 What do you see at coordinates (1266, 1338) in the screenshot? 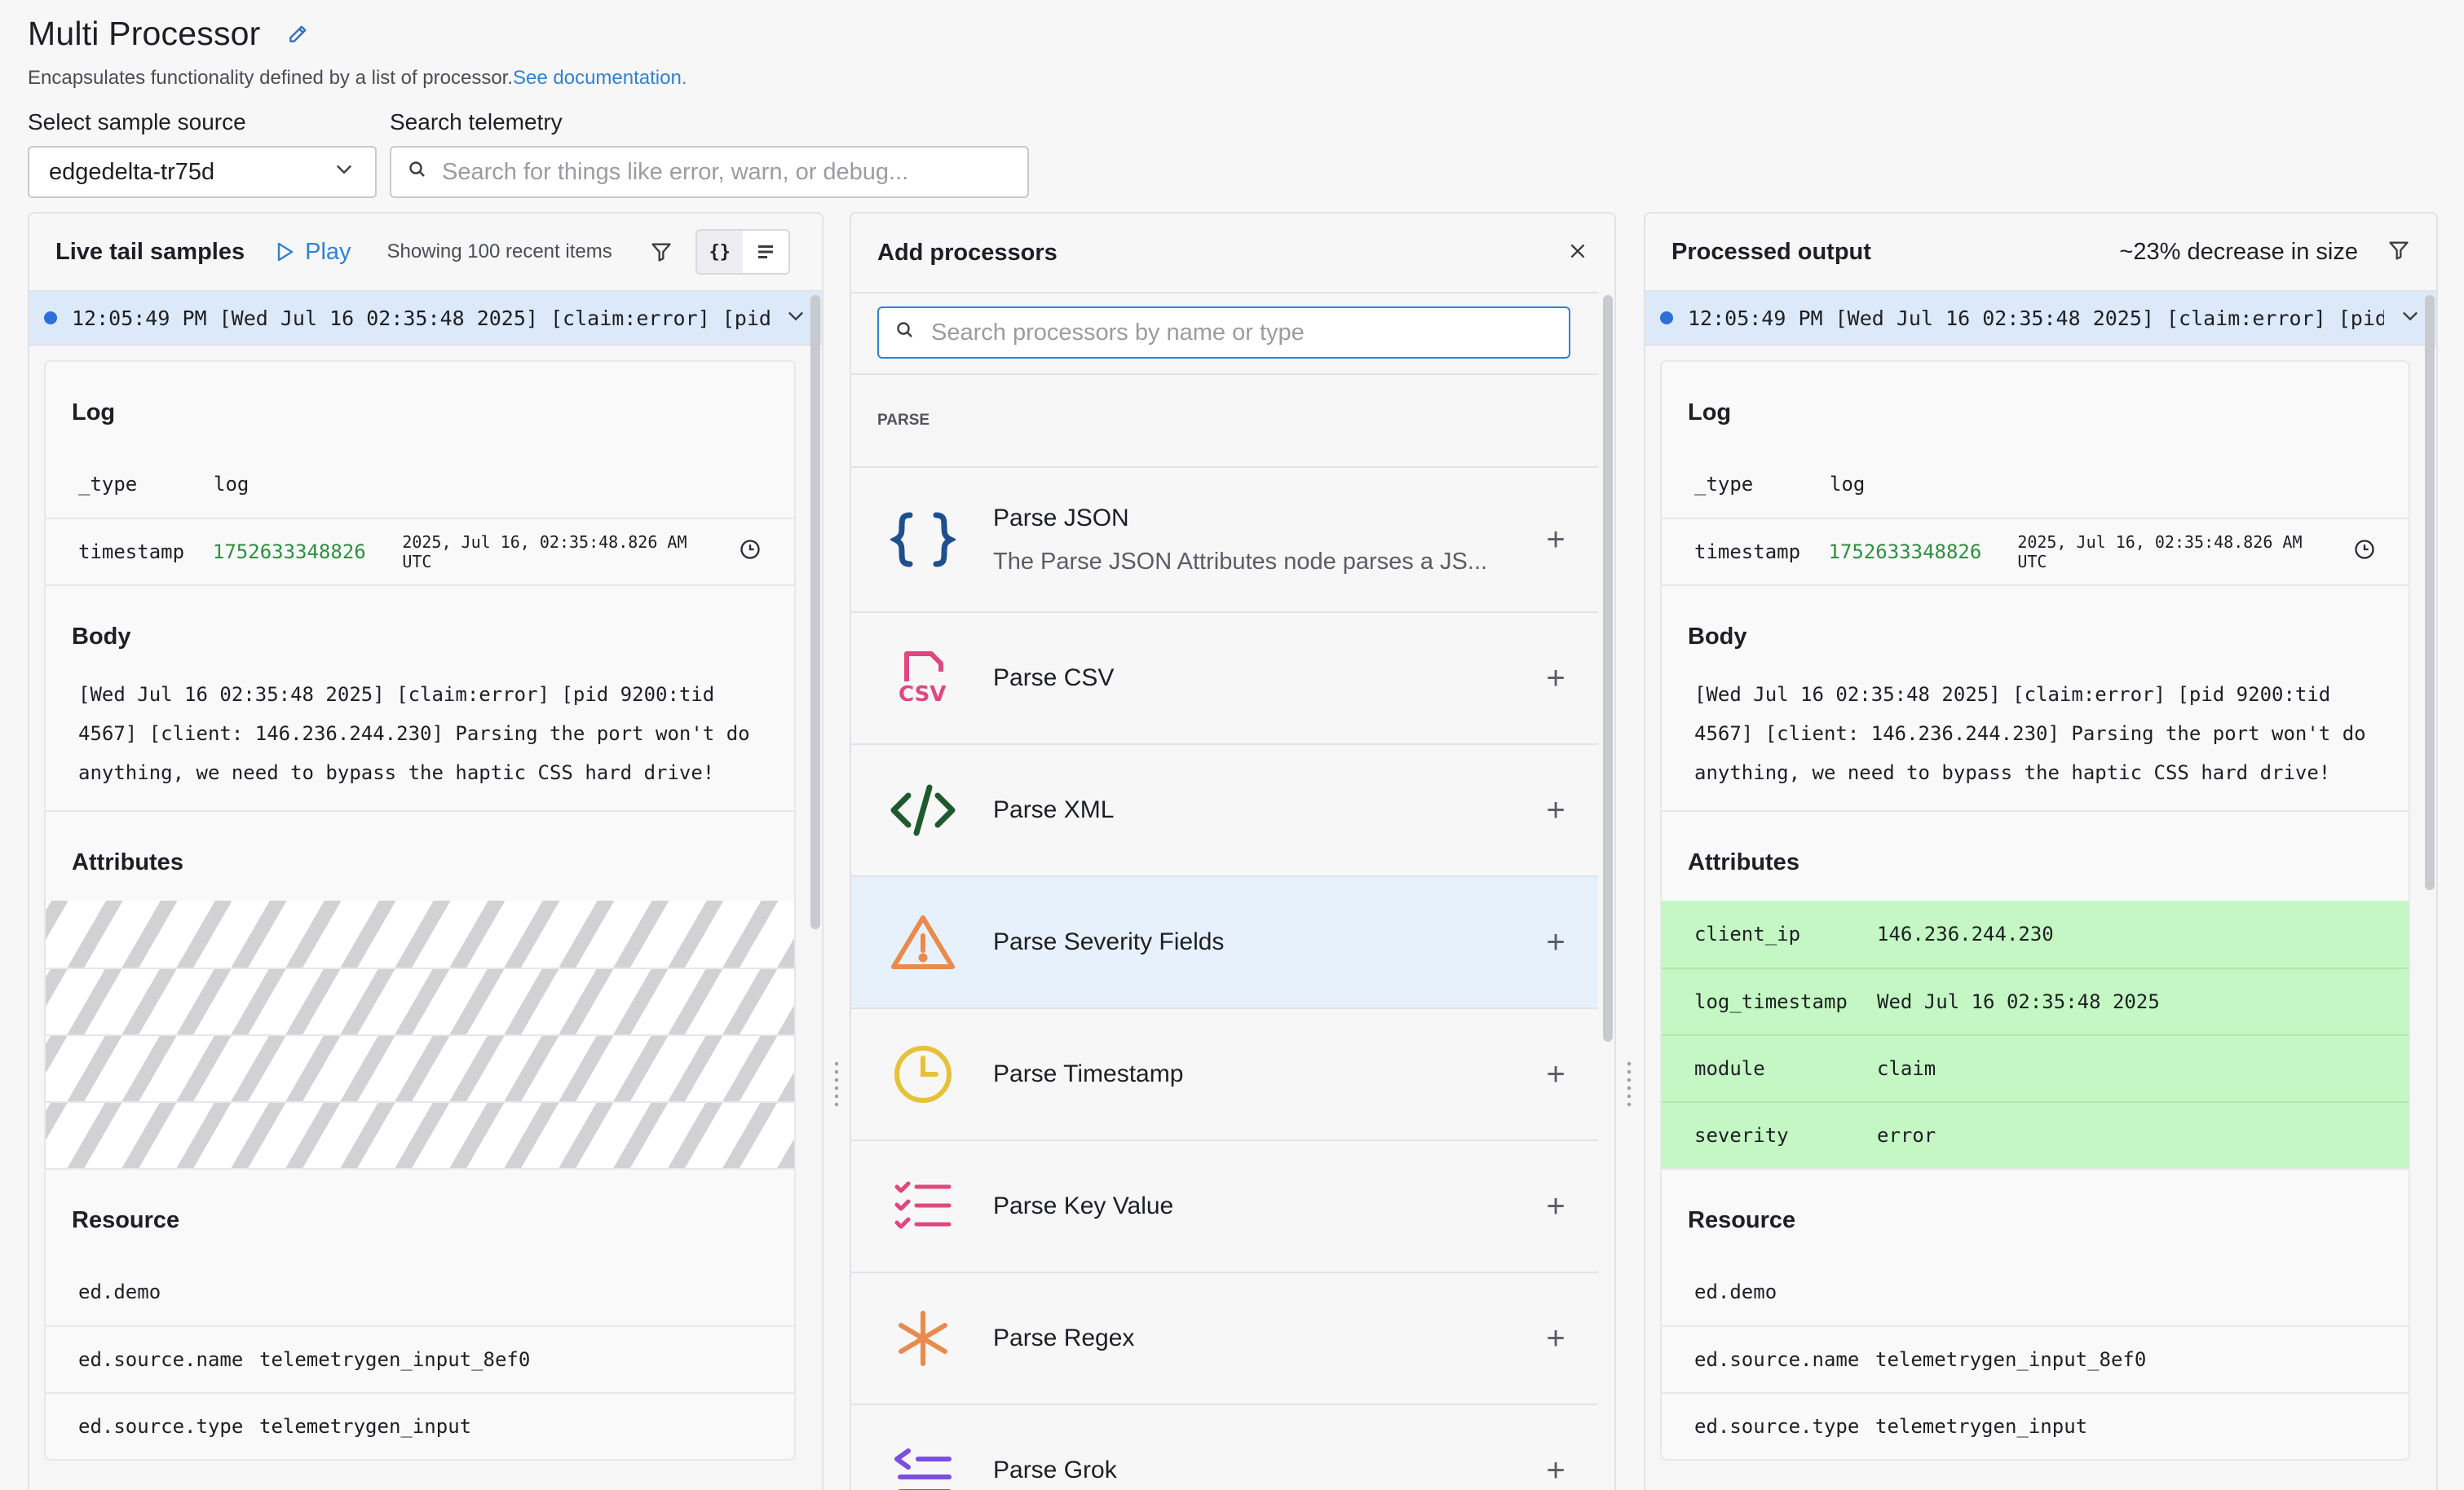
I see `processor-info: Parse Regex` at bounding box center [1266, 1338].